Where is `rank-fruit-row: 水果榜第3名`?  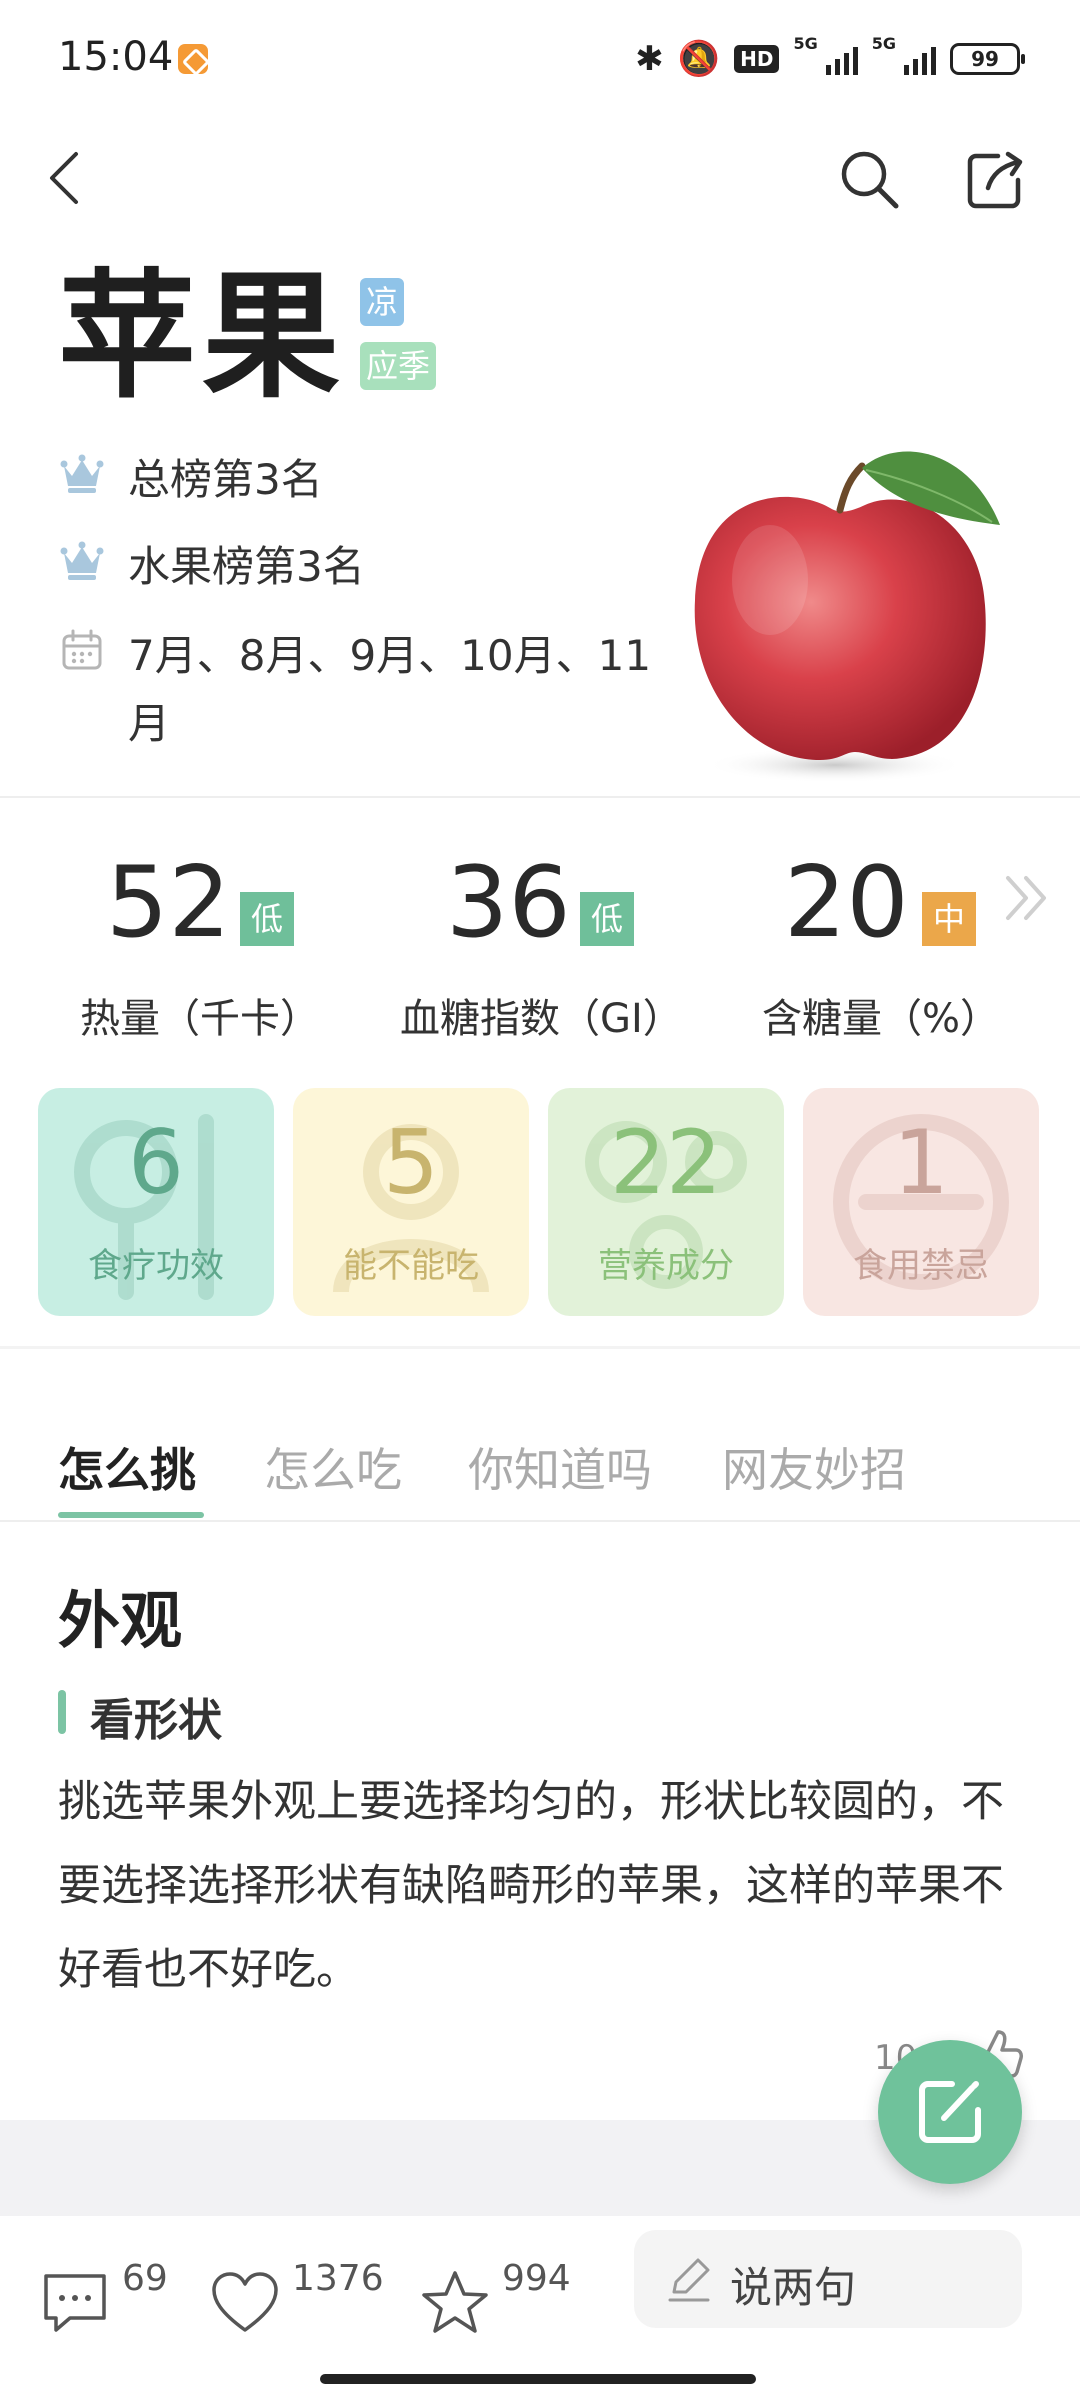 rank-fruit-row: 水果榜第3名 is located at coordinates (363, 567).